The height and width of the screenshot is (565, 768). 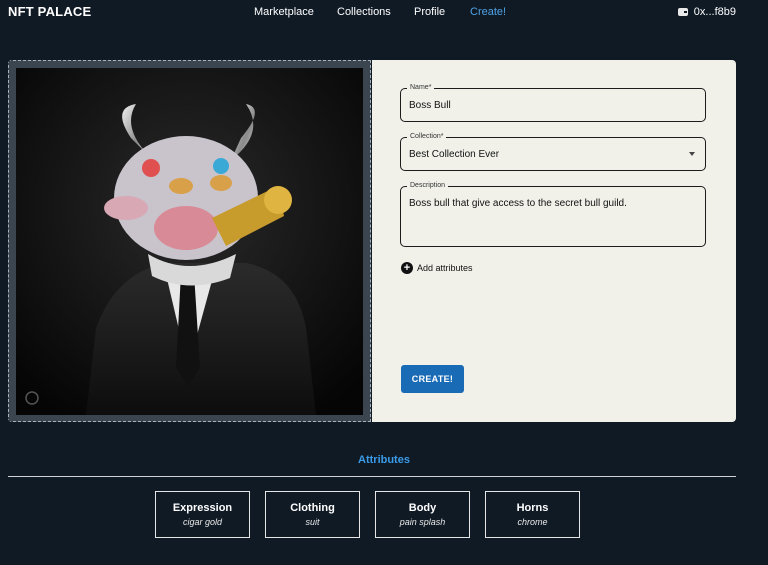 I want to click on create-button: CREATE!, so click(x=432, y=379).